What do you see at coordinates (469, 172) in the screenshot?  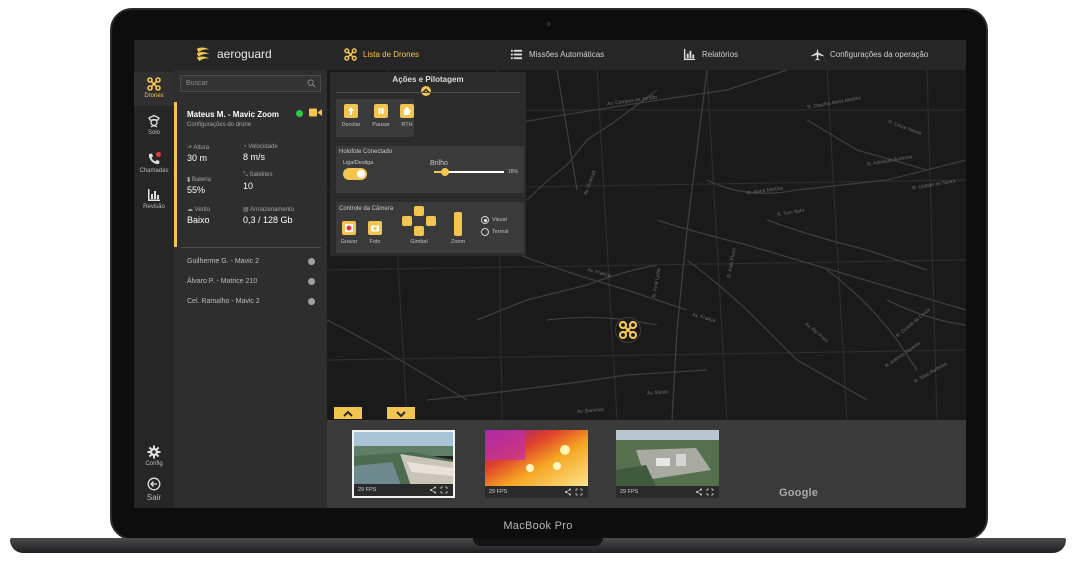 I see `brightness-slider` at bounding box center [469, 172].